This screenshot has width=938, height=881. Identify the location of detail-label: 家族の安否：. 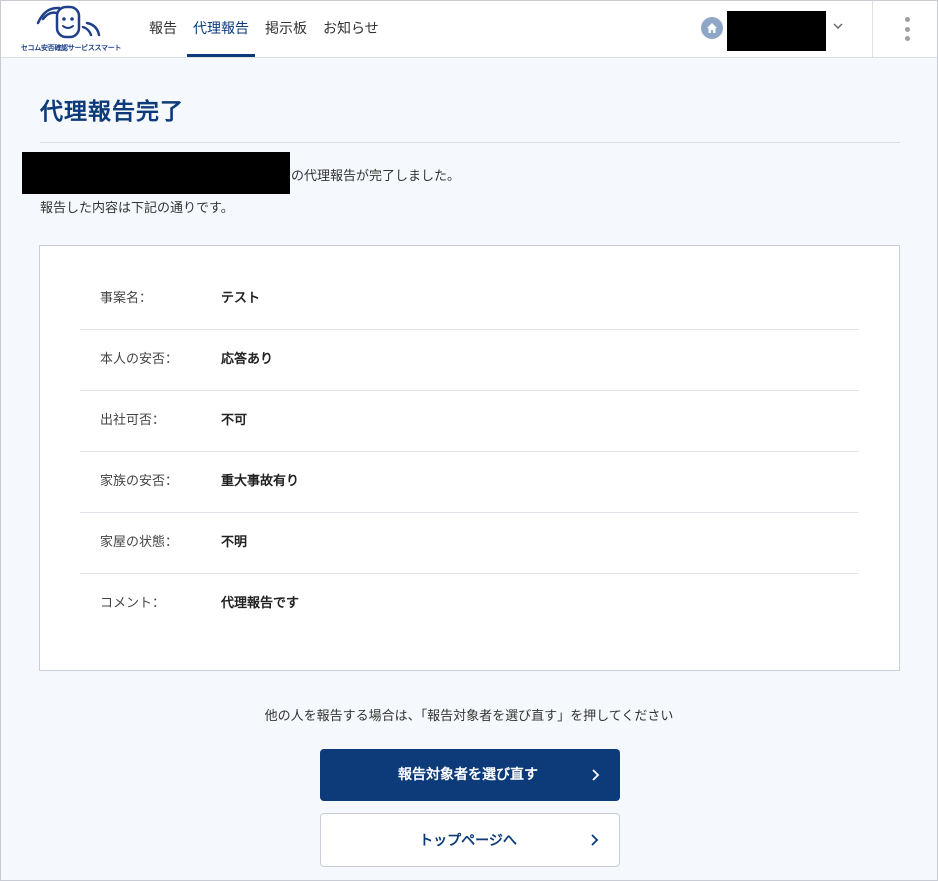
(139, 481).